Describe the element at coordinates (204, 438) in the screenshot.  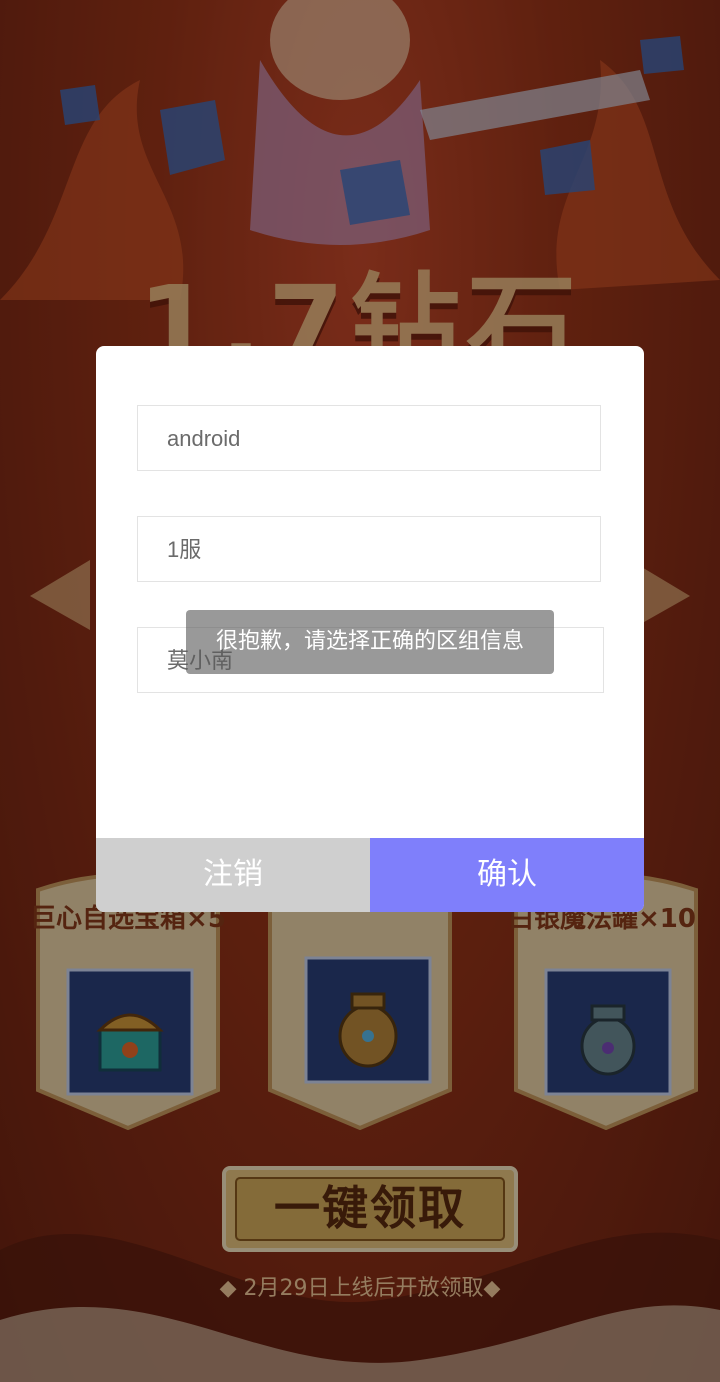
I see `platform-value: android` at that location.